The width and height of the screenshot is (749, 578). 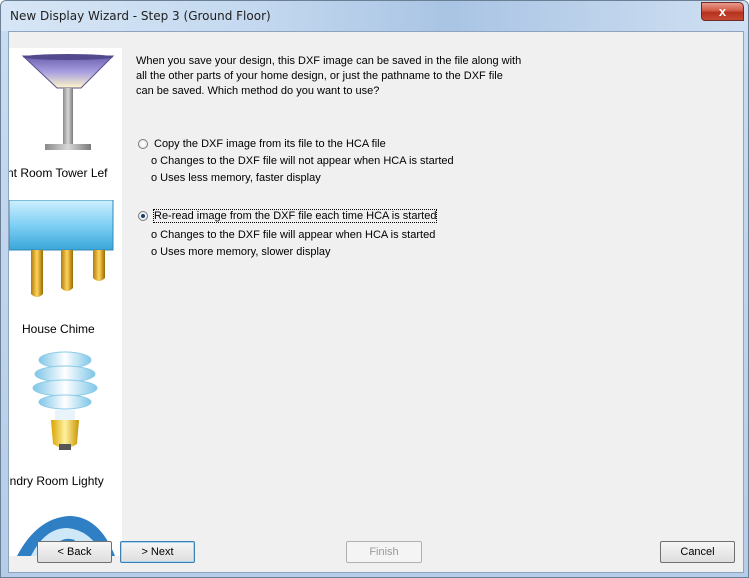 I want to click on lamp-icon, so click(x=68, y=102).